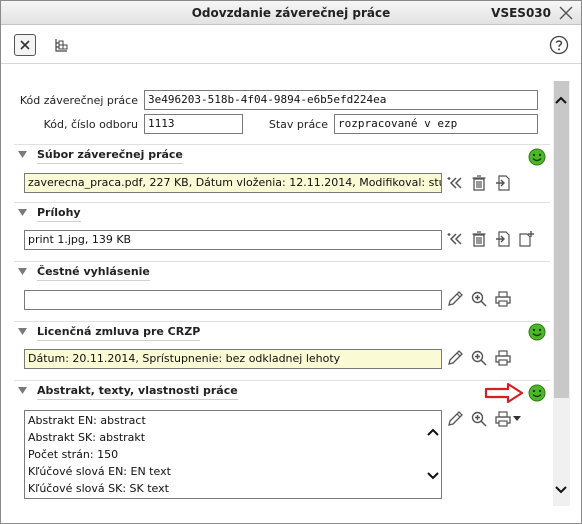  I want to click on section-title: Súbor záverečnej práce, so click(110, 156).